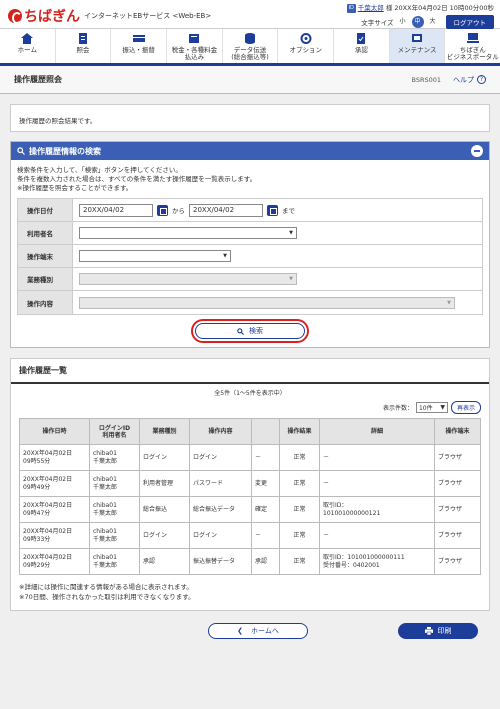  Describe the element at coordinates (403, 22) in the screenshot. I see `font-size-small-button: 小` at that location.